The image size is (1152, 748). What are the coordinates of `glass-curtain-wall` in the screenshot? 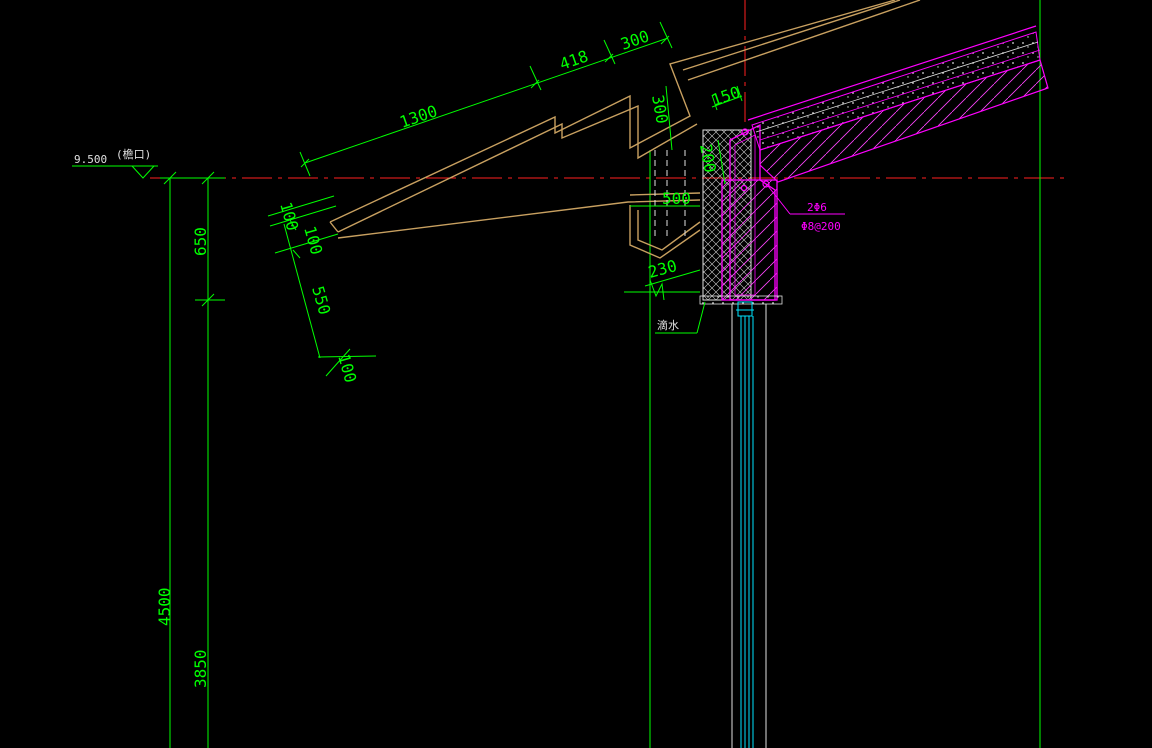 It's located at (745, 524).